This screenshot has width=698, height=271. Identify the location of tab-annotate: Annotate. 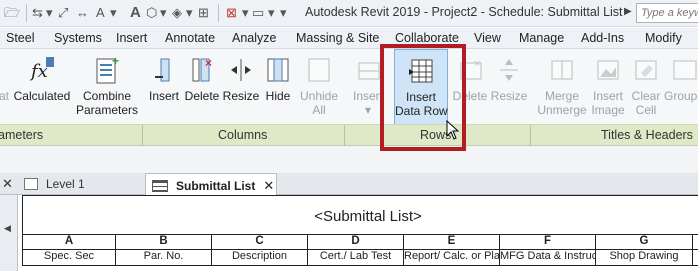
(190, 38).